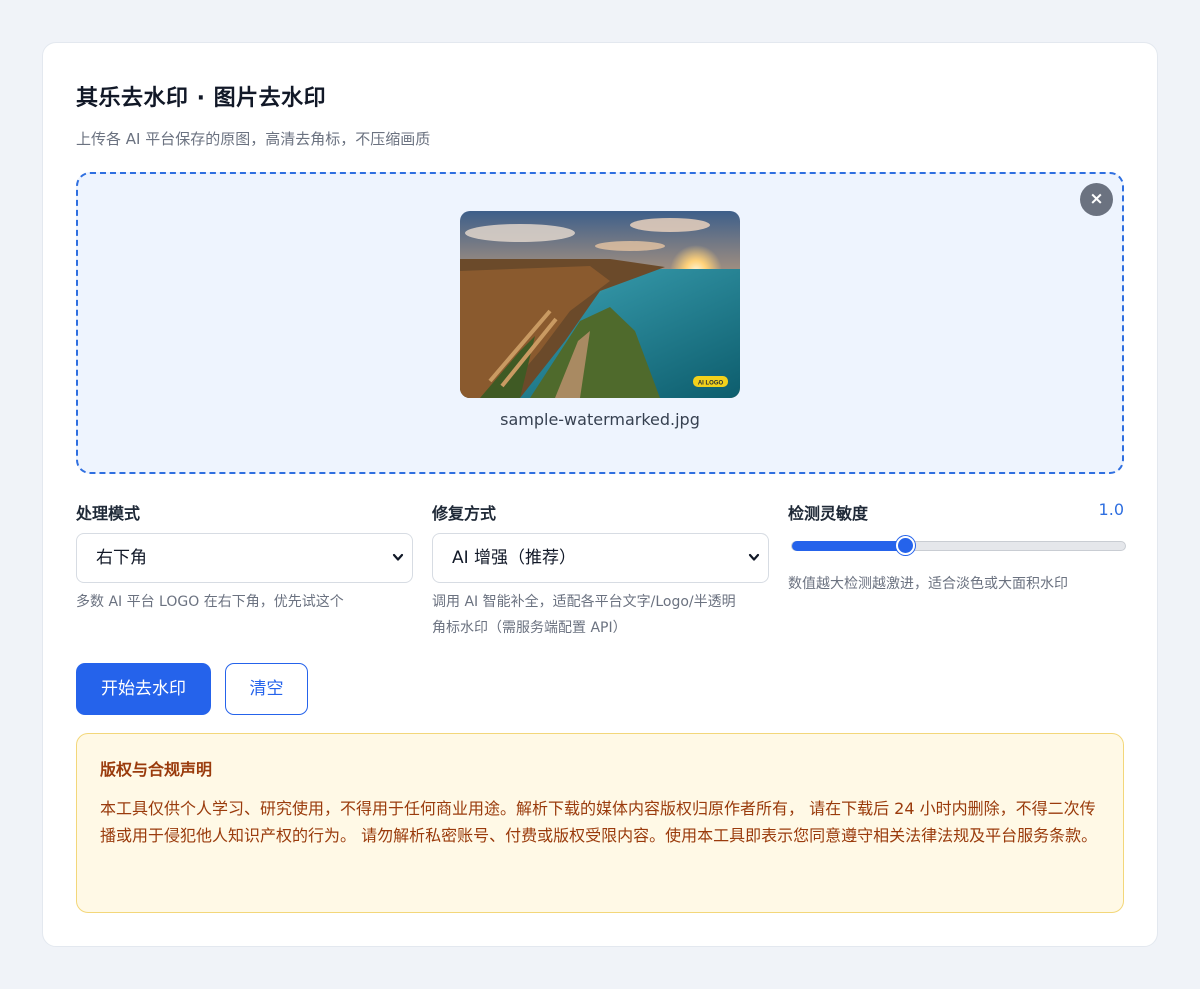  Describe the element at coordinates (928, 584) in the screenshot. I see `sensitivity-hint: 数值越大检测越激进，适合淡色或大面积水印` at that location.